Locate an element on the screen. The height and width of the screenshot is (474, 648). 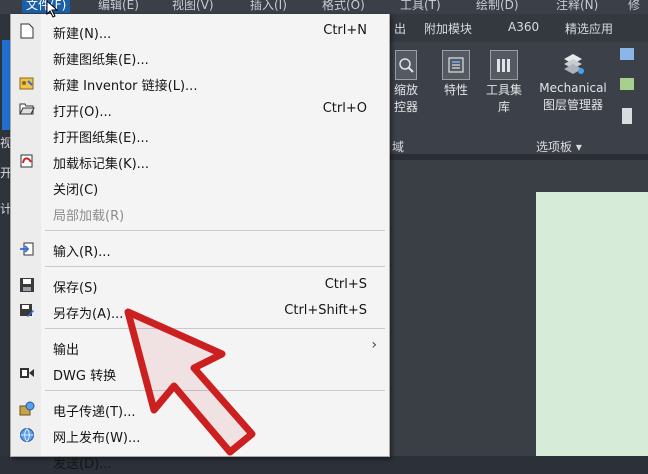
properties-tool: 特性 is located at coordinates (456, 74).